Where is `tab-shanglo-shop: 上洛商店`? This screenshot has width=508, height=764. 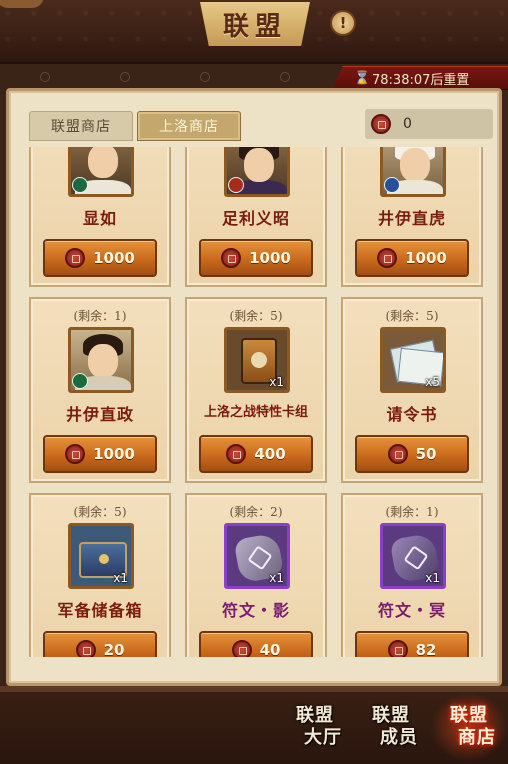 tab-shanglo-shop: 上洛商店 is located at coordinates (189, 126).